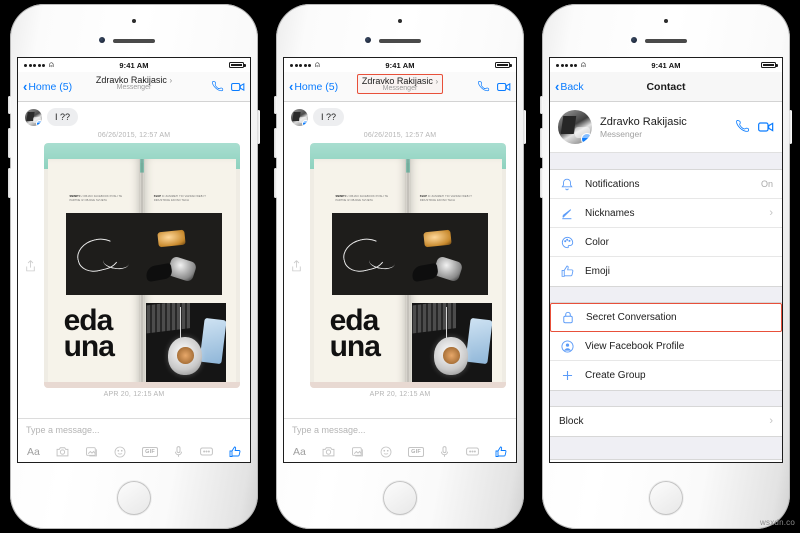 Image resolution: width=800 pixels, height=533 pixels. What do you see at coordinates (666, 317) in the screenshot?
I see `menu-item-secret-conversation: Secret Conversation` at bounding box center [666, 317].